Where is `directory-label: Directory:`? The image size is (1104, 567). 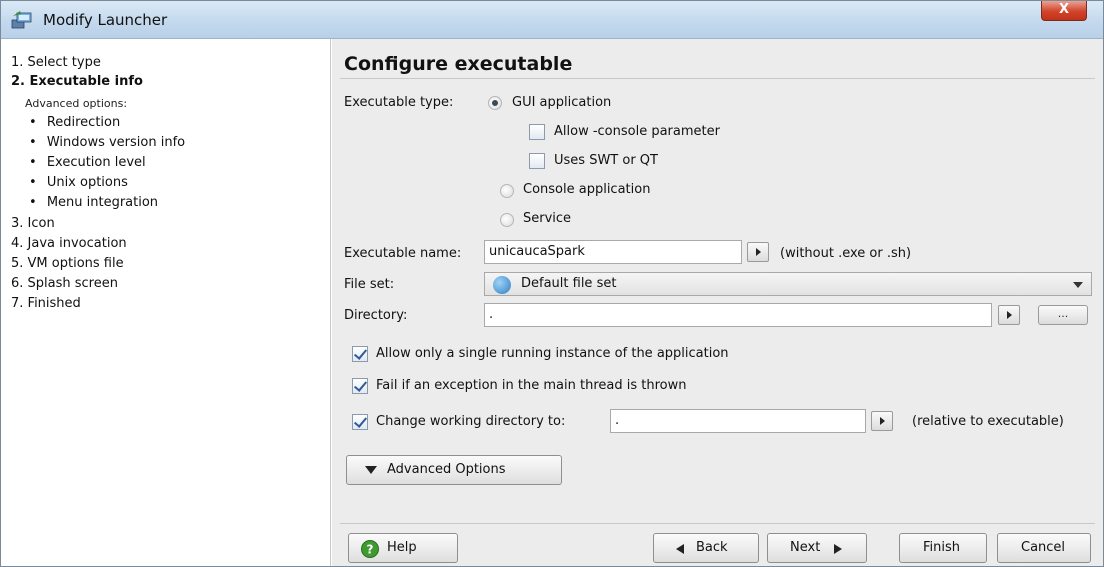
directory-label: Directory: is located at coordinates (376, 315).